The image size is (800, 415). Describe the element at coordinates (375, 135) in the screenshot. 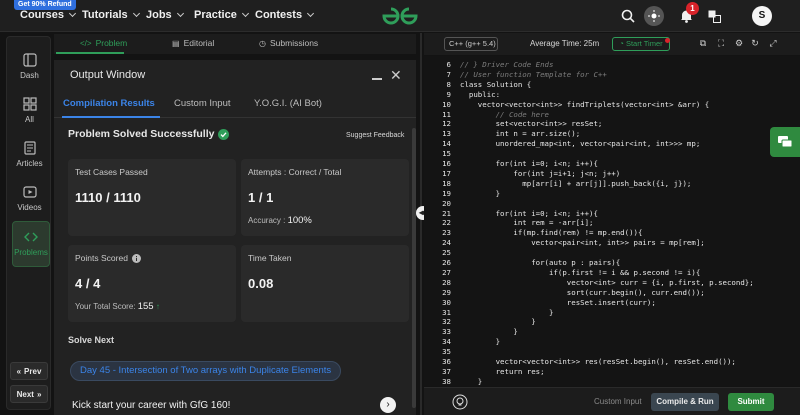

I see `suggest-feedback-link: Suggest Feedback` at that location.